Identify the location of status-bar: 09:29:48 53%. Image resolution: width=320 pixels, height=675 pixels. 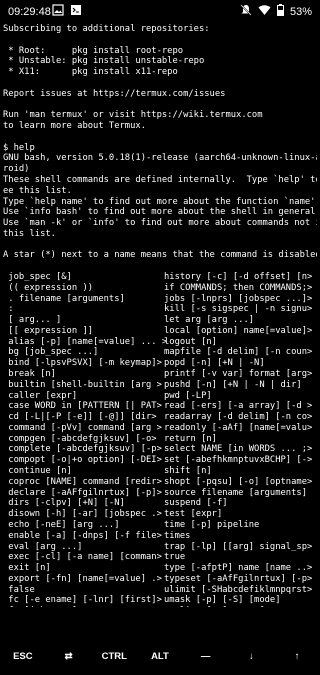
(160, 12).